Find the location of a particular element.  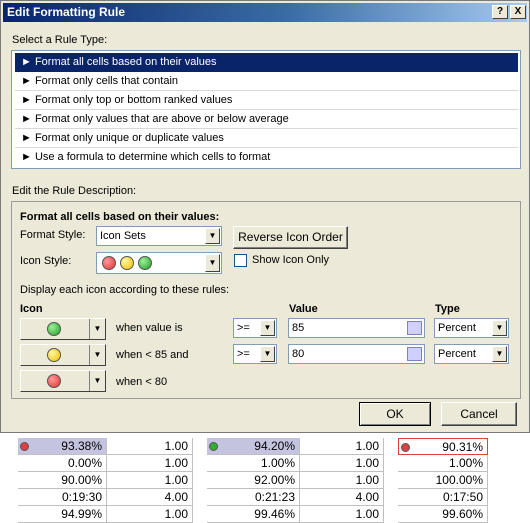

rule-2-type-select: Percent ▼ is located at coordinates (471, 354).